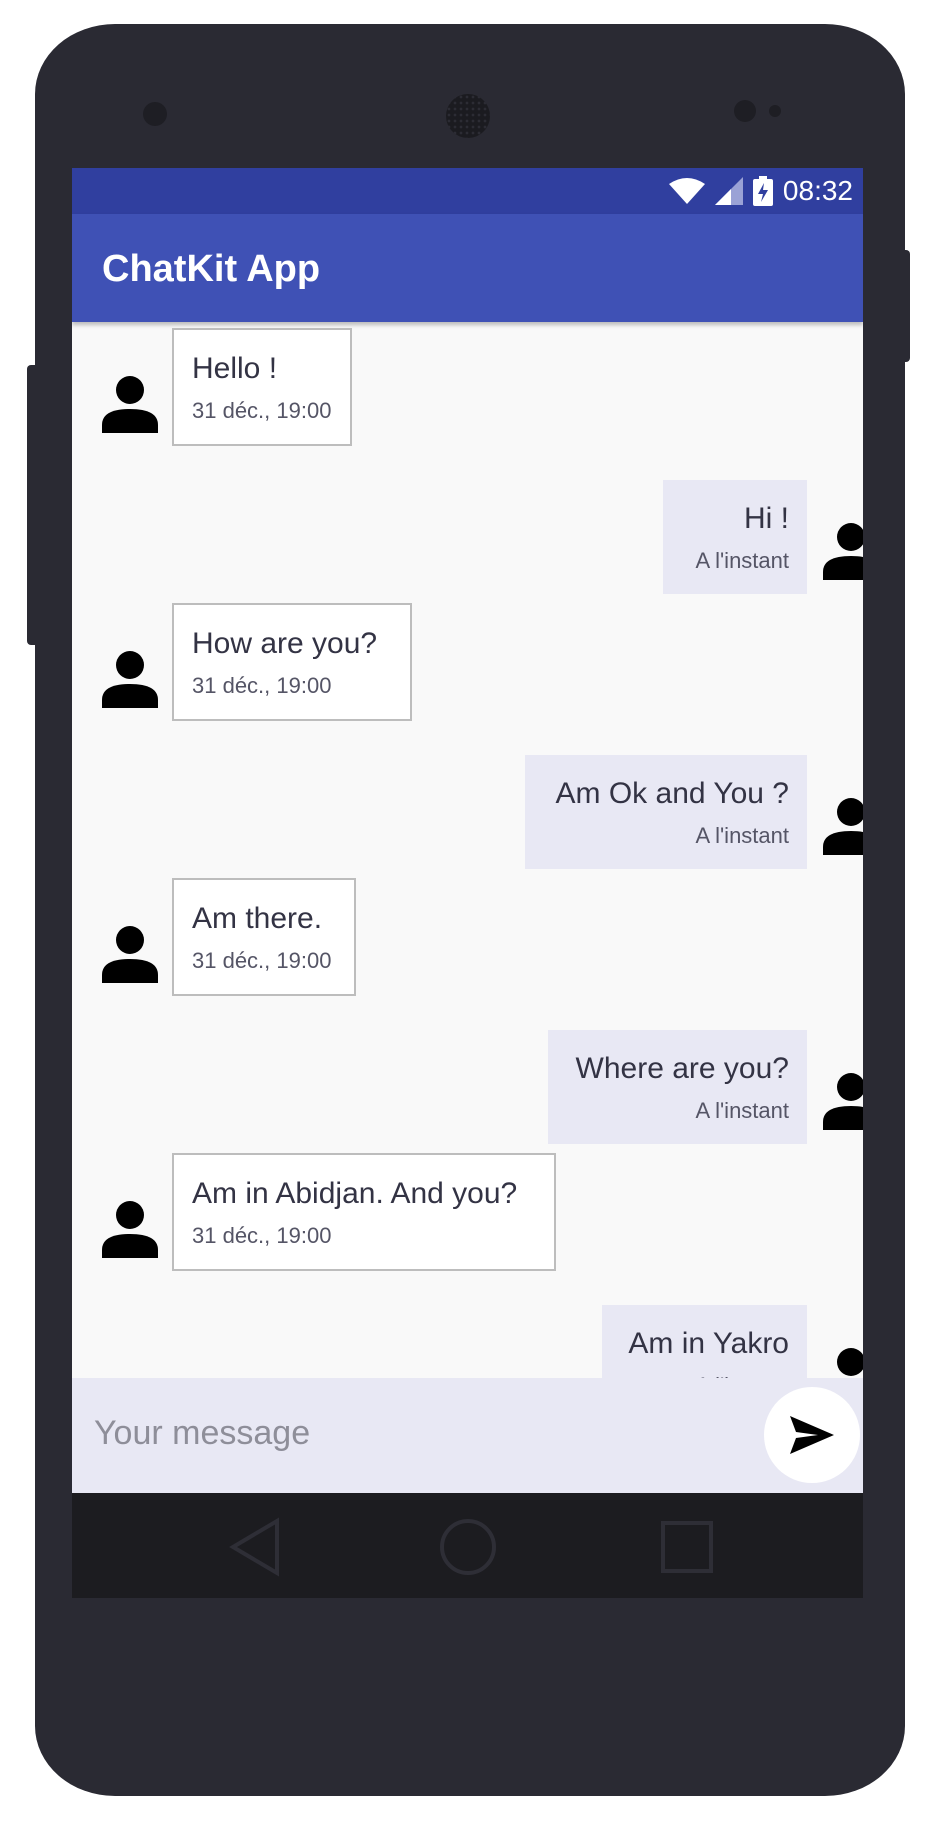  What do you see at coordinates (155, 114) in the screenshot?
I see `front-camera` at bounding box center [155, 114].